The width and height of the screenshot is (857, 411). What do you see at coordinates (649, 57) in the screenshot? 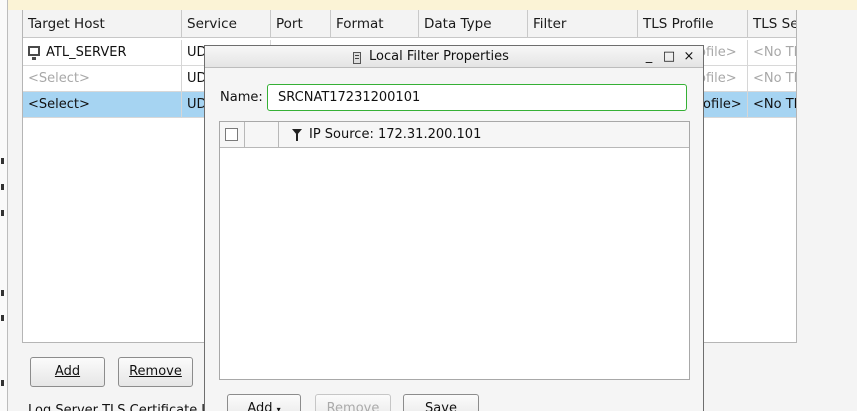
I see `minimize-icon: _` at bounding box center [649, 57].